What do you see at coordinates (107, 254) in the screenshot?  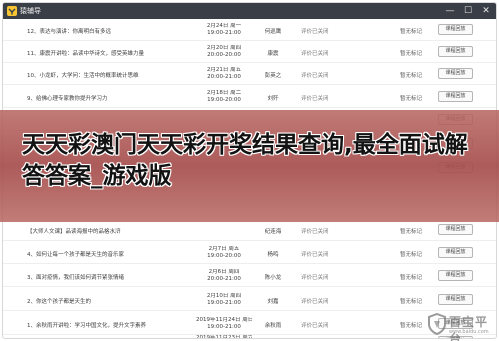 I see `lesson-title: 4、如何让每一个孩子都是天生的音乐家` at bounding box center [107, 254].